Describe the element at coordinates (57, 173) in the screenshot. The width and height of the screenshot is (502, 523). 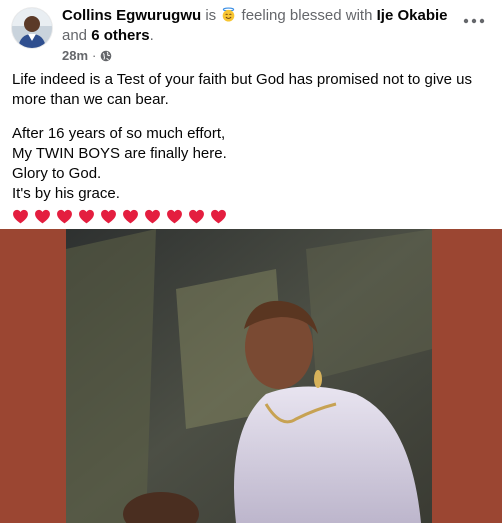
I see `post-line-3: Glory to God.` at that location.